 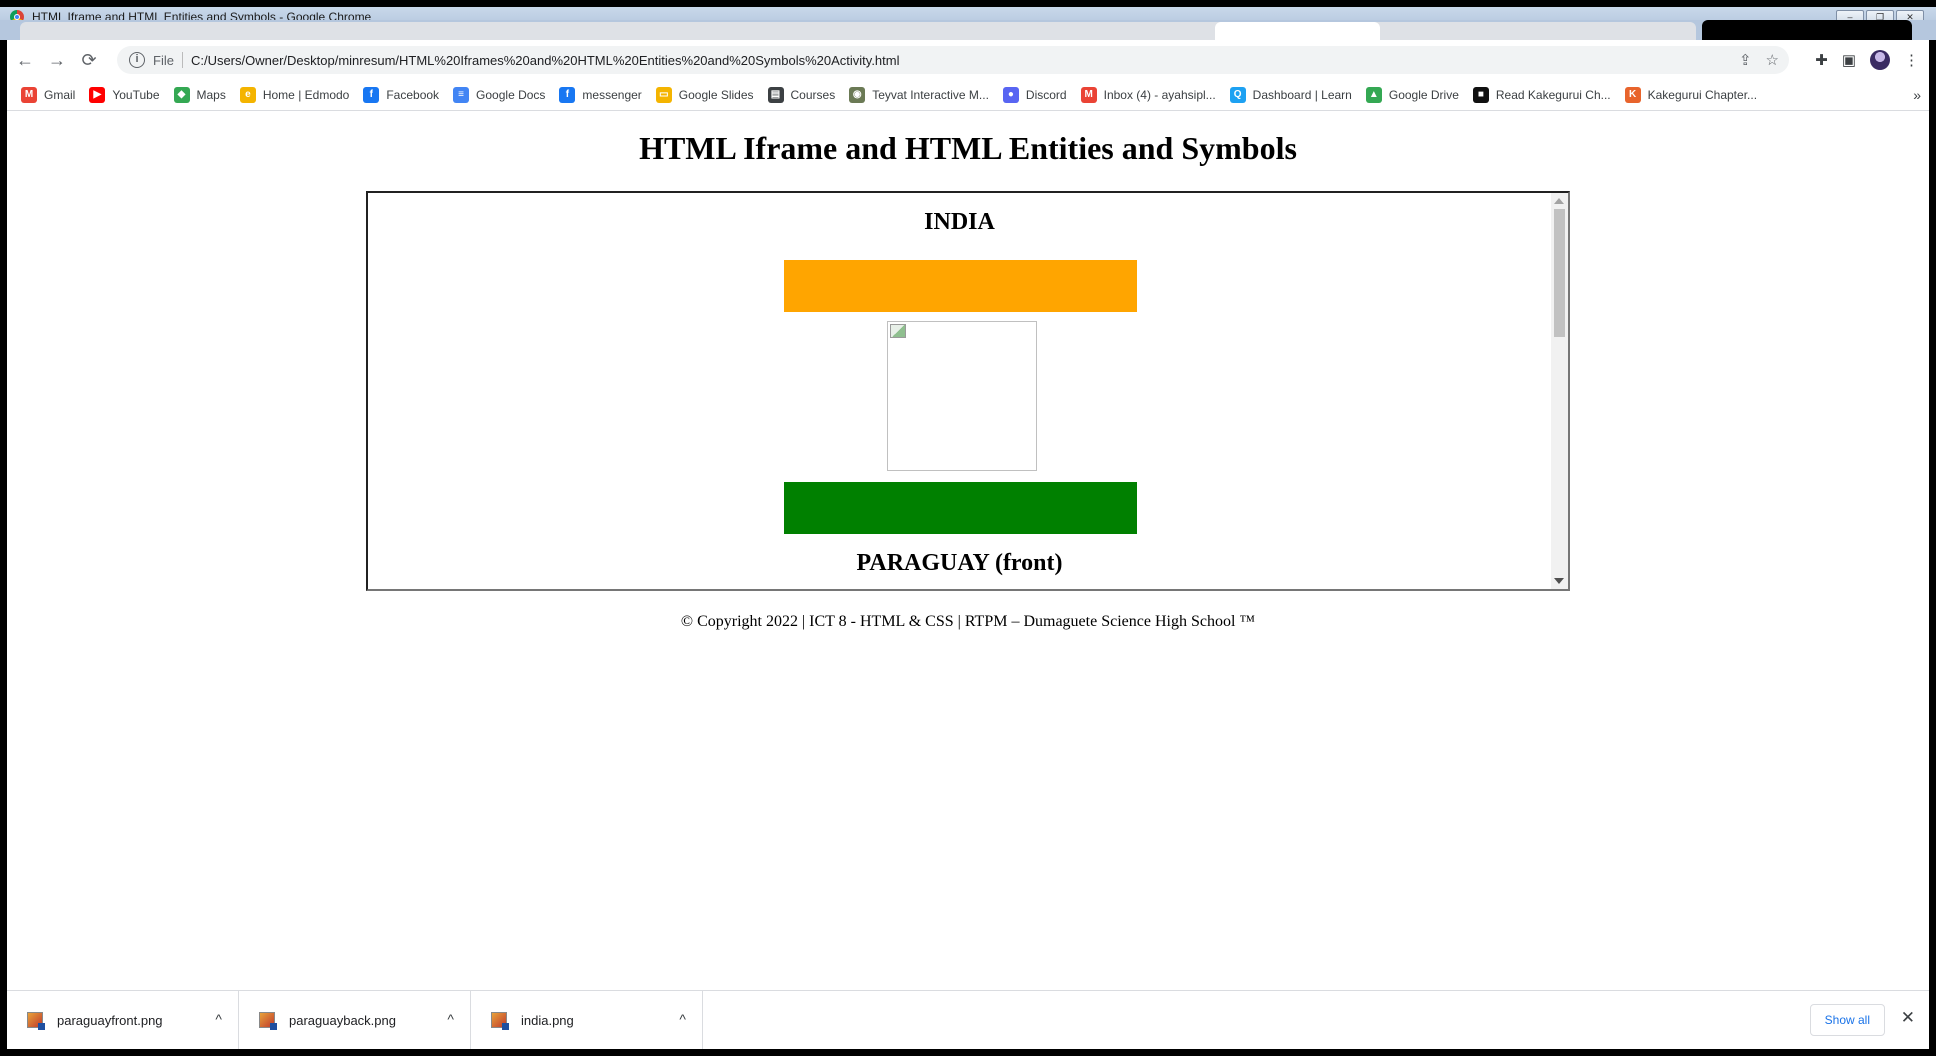 I want to click on download-filename: paraguayback.png, so click(x=342, y=1020).